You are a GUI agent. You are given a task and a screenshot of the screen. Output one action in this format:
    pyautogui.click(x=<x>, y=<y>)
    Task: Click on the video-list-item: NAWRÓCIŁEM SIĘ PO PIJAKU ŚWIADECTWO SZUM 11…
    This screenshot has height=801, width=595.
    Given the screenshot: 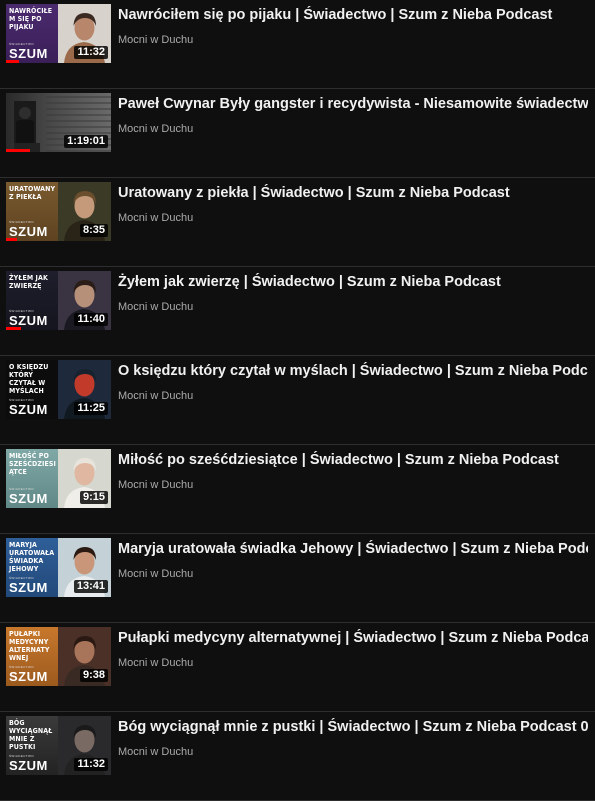 What is the action you would take?
    pyautogui.click(x=297, y=44)
    